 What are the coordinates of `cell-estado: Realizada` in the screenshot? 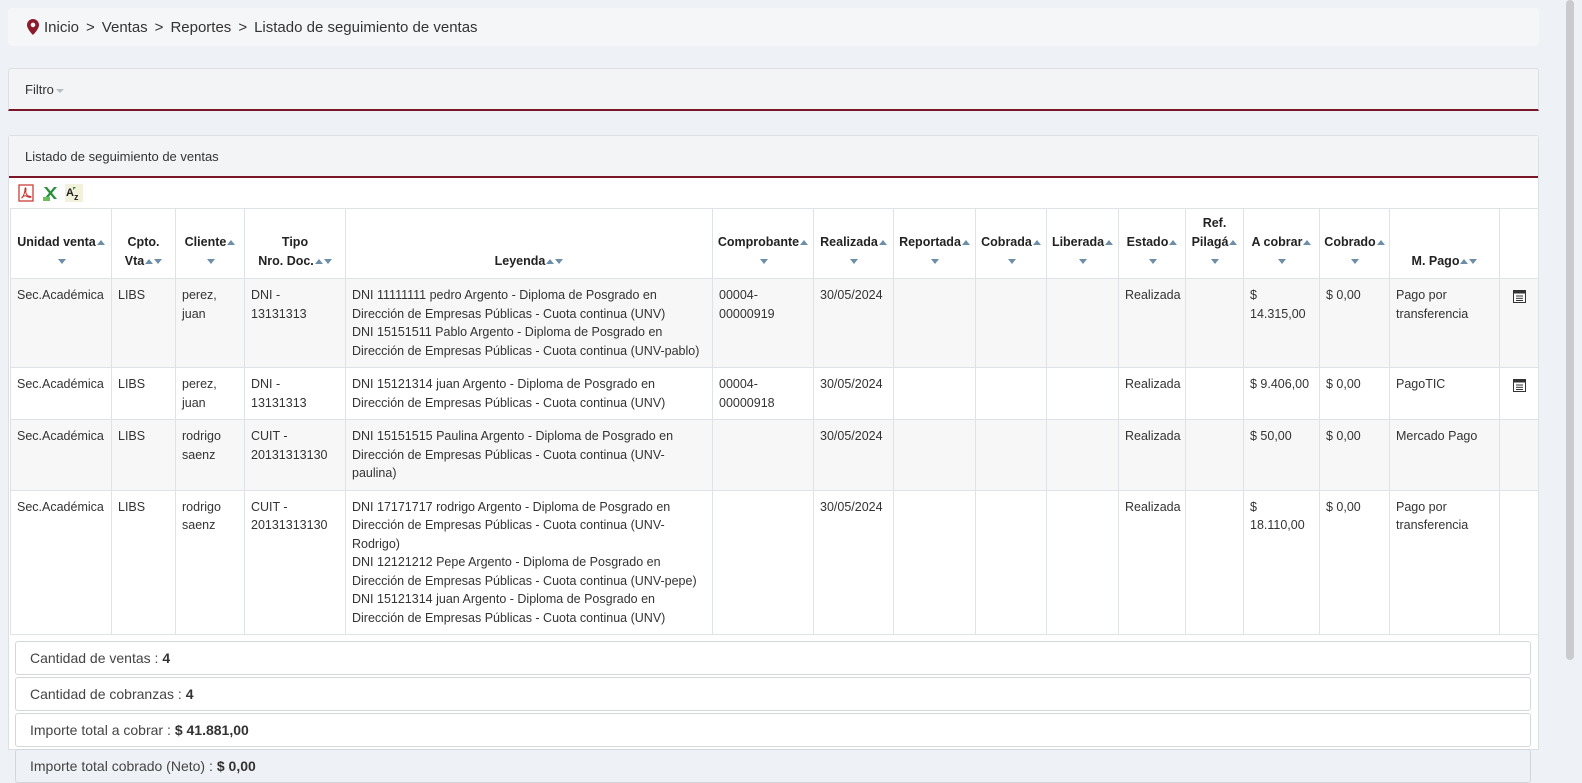 It's located at (1152, 562).